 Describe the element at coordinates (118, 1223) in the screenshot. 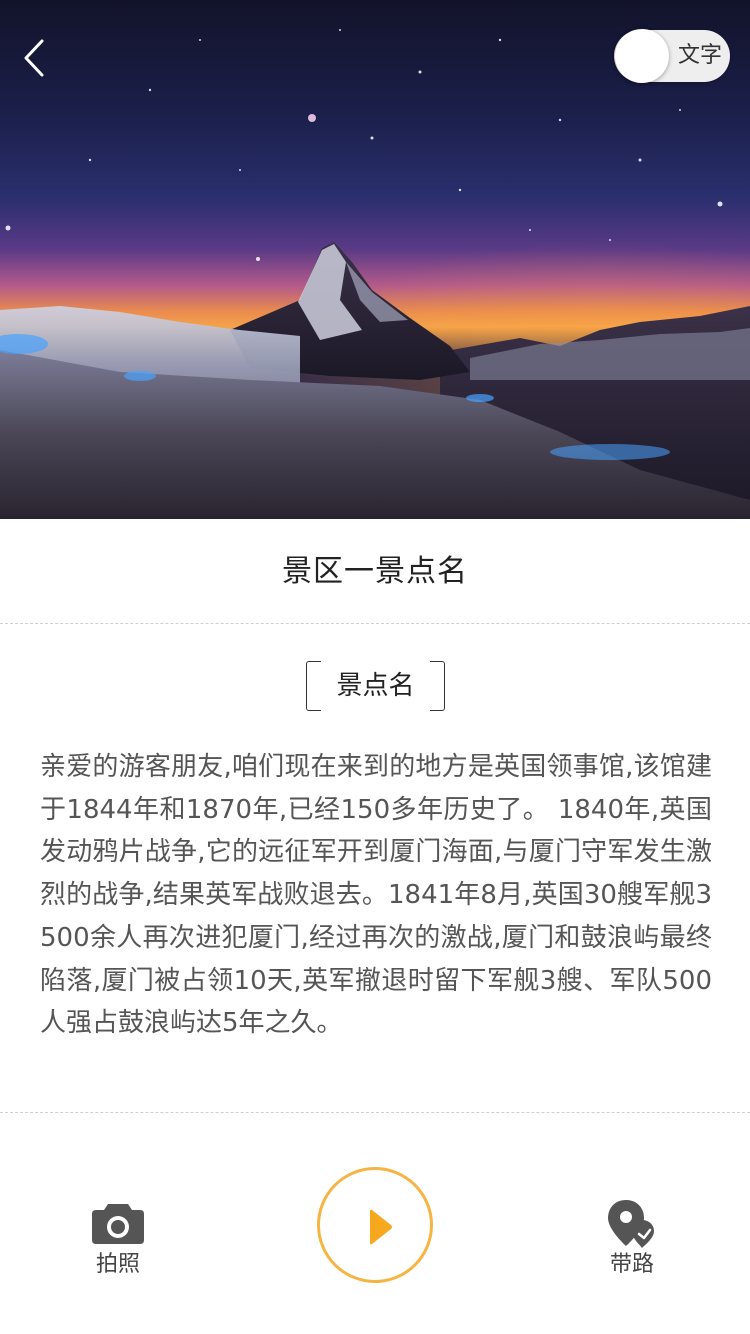

I see `camera-icon` at that location.